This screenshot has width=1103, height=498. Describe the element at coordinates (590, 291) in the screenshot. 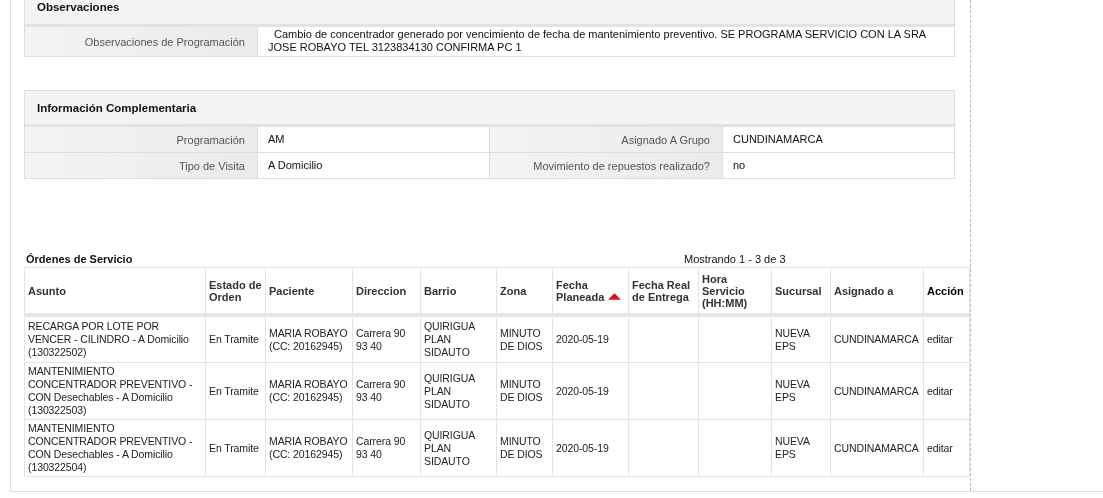

I see `column-header: Fecha Planeada` at that location.